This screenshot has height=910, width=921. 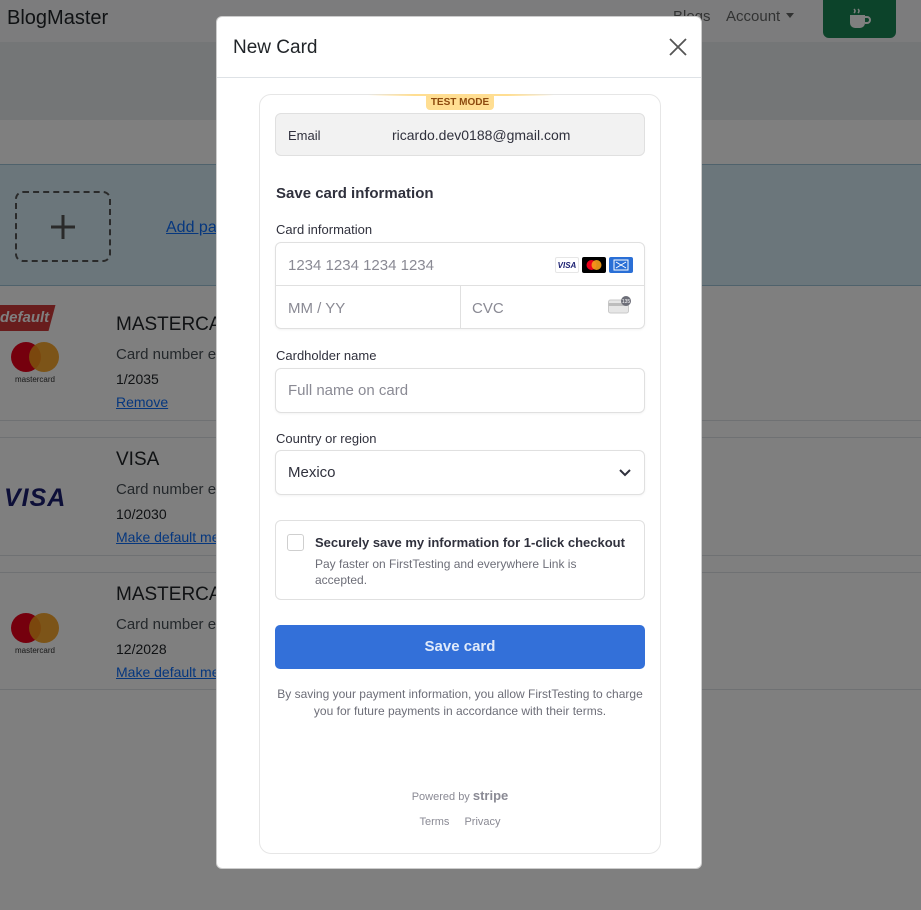 What do you see at coordinates (460, 822) in the screenshot?
I see `footer-links: Terms Privacy` at bounding box center [460, 822].